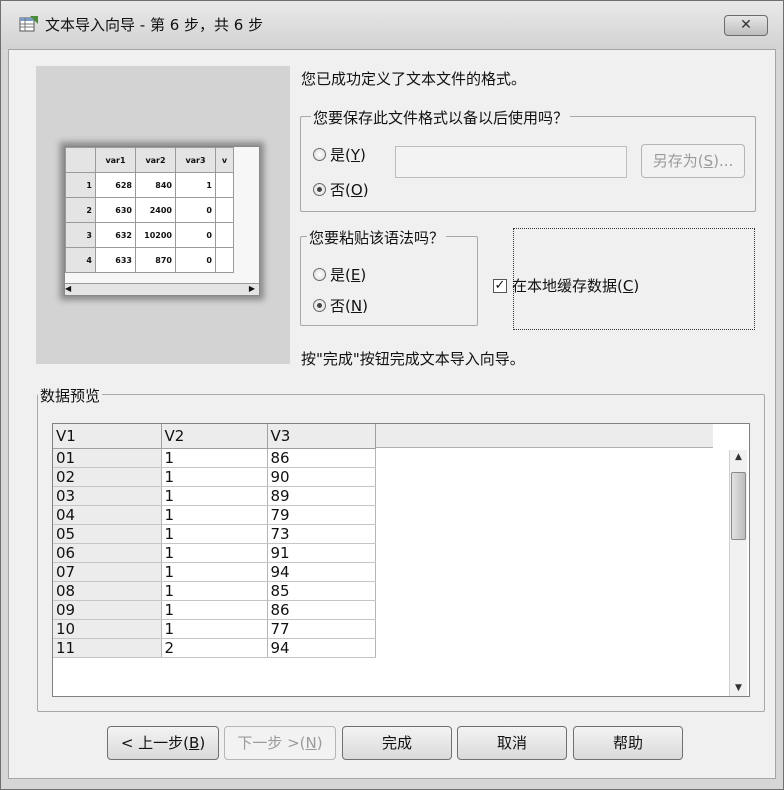 This screenshot has width=784, height=790. Describe the element at coordinates (628, 743) in the screenshot. I see `help-button: 帮助` at that location.